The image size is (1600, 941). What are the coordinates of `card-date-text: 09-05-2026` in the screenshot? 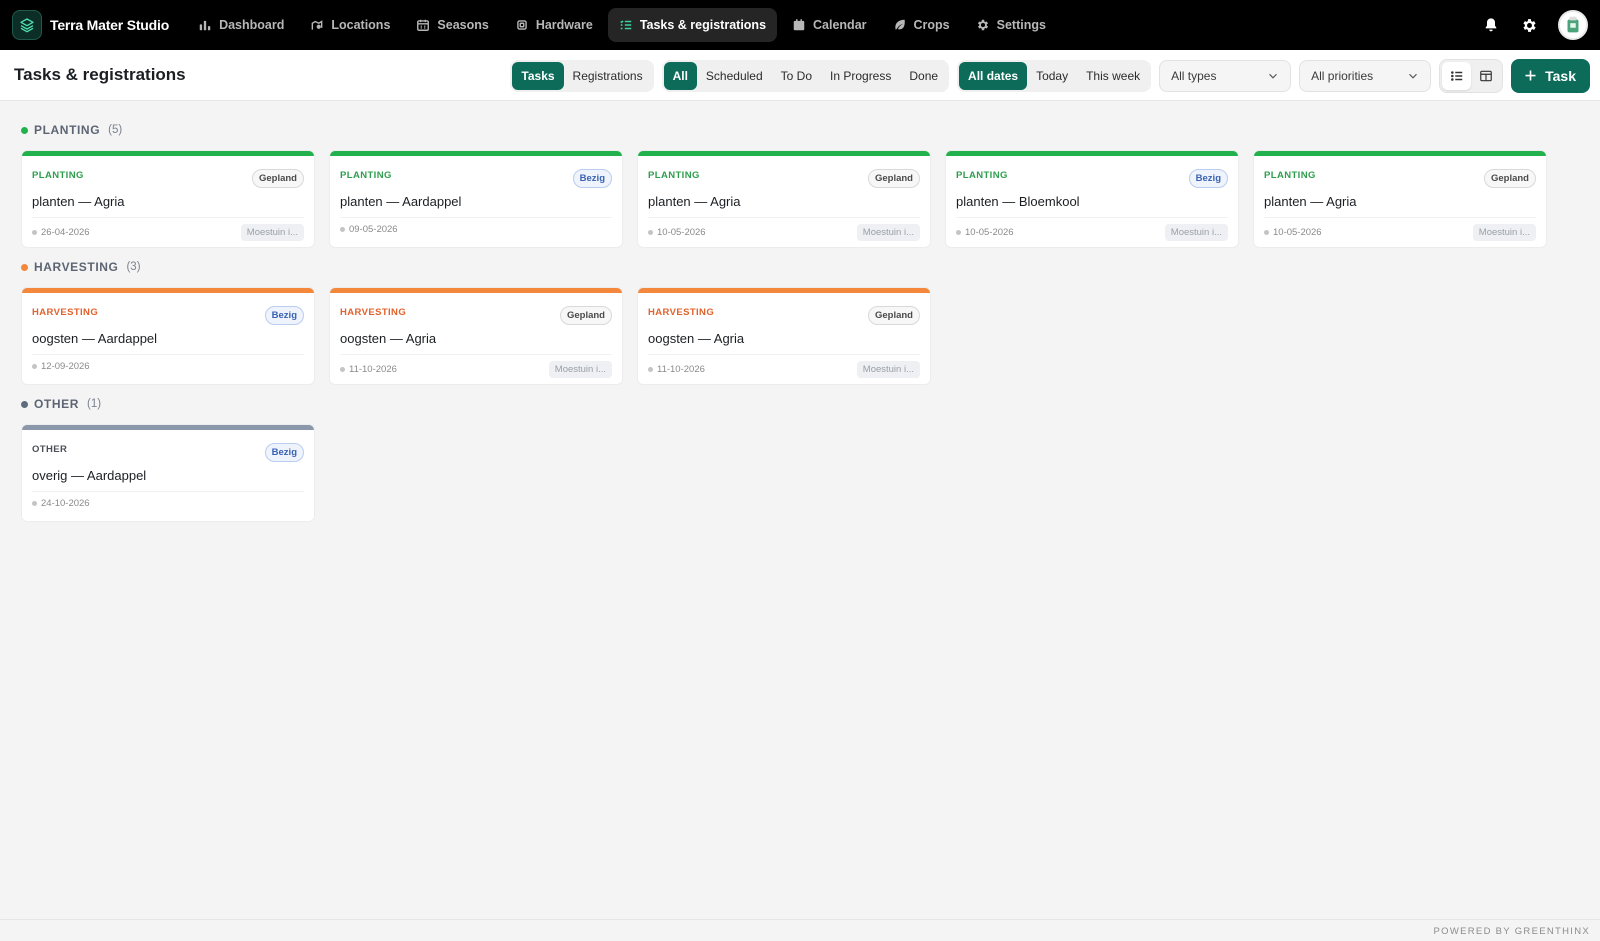 It's located at (373, 229).